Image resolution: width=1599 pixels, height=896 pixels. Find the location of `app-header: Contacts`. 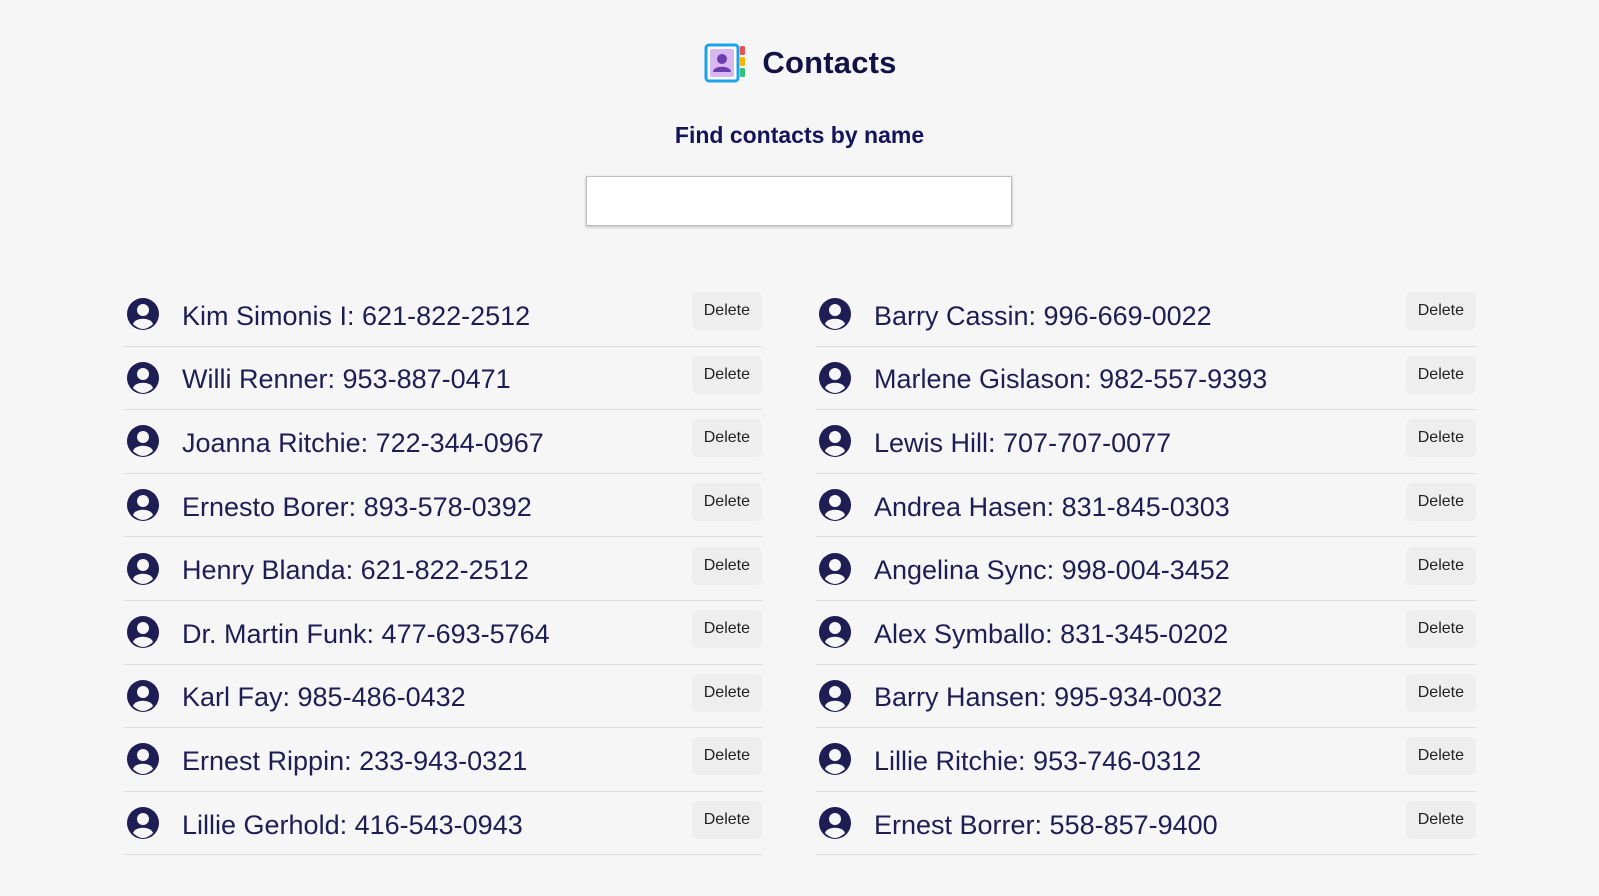

app-header: Contacts is located at coordinates (799, 63).